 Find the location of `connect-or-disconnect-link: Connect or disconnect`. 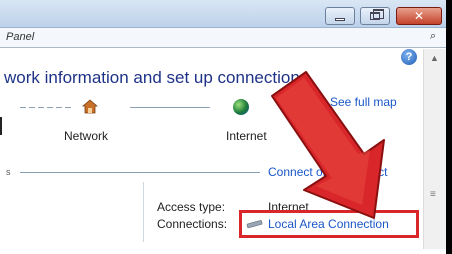

connect-or-disconnect-link: Connect or disconnect is located at coordinates (327, 172).